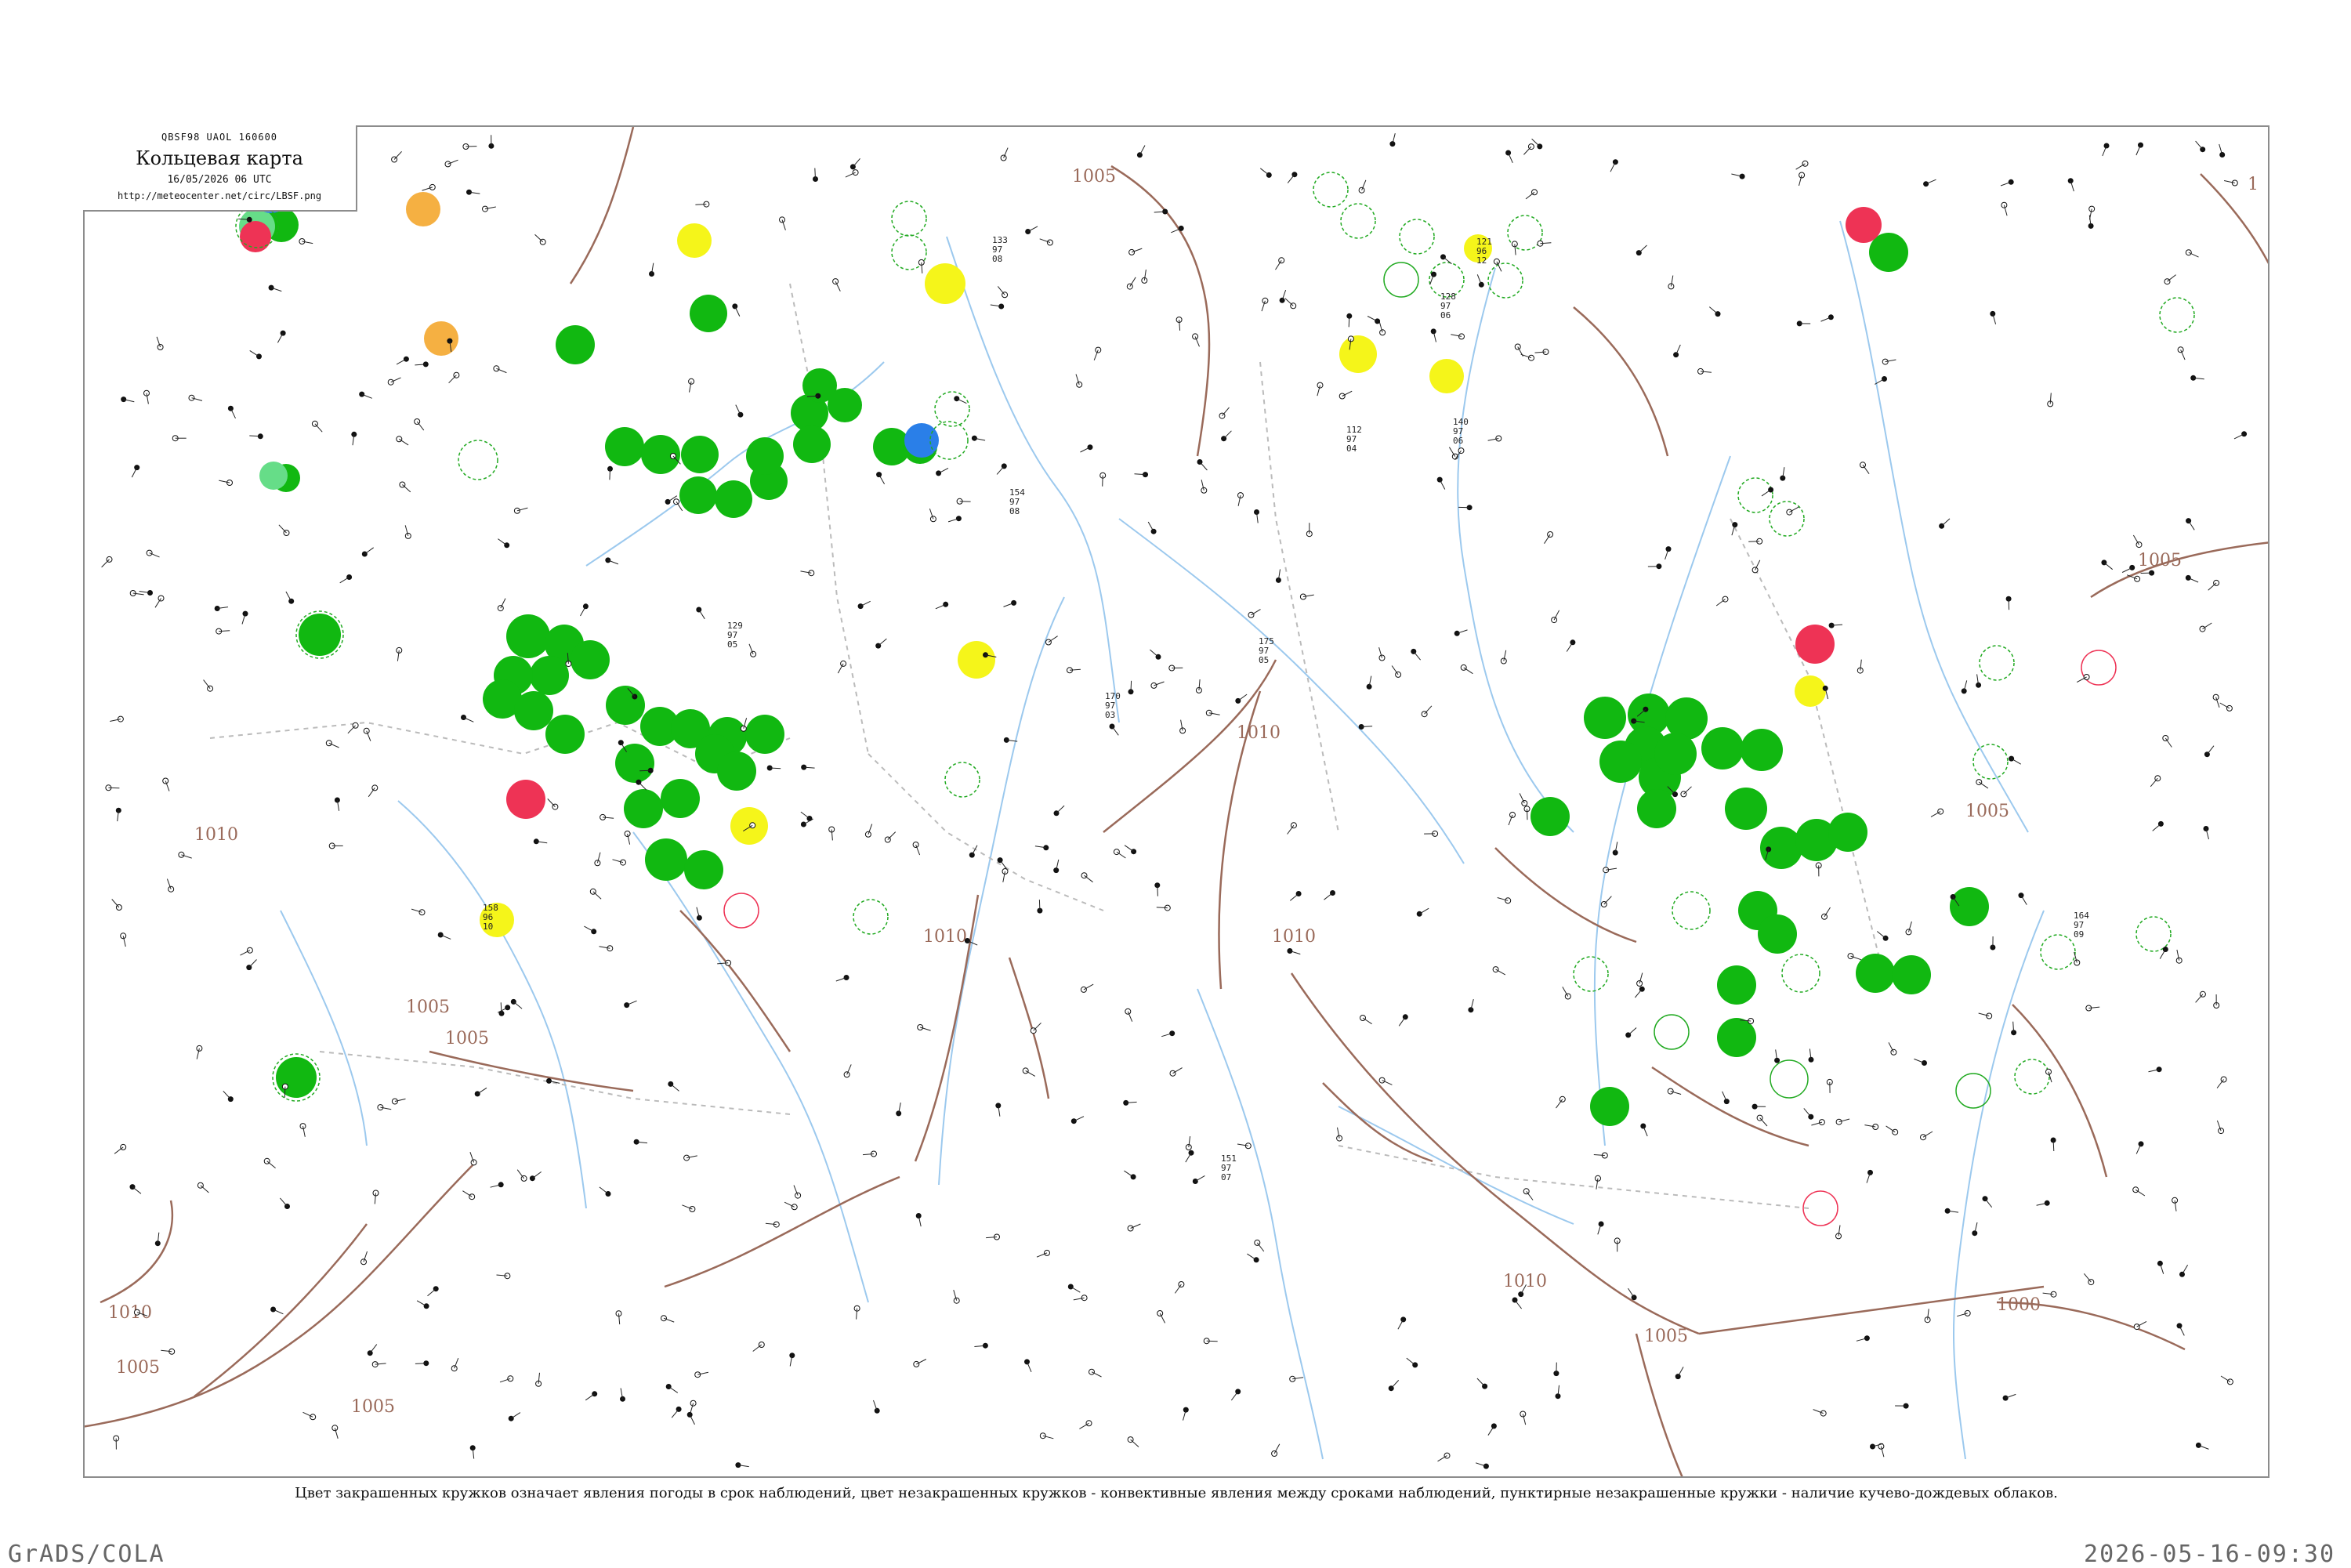  Describe the element at coordinates (1354, 439) in the screenshot. I see `station-plot: 112 97 04` at that location.